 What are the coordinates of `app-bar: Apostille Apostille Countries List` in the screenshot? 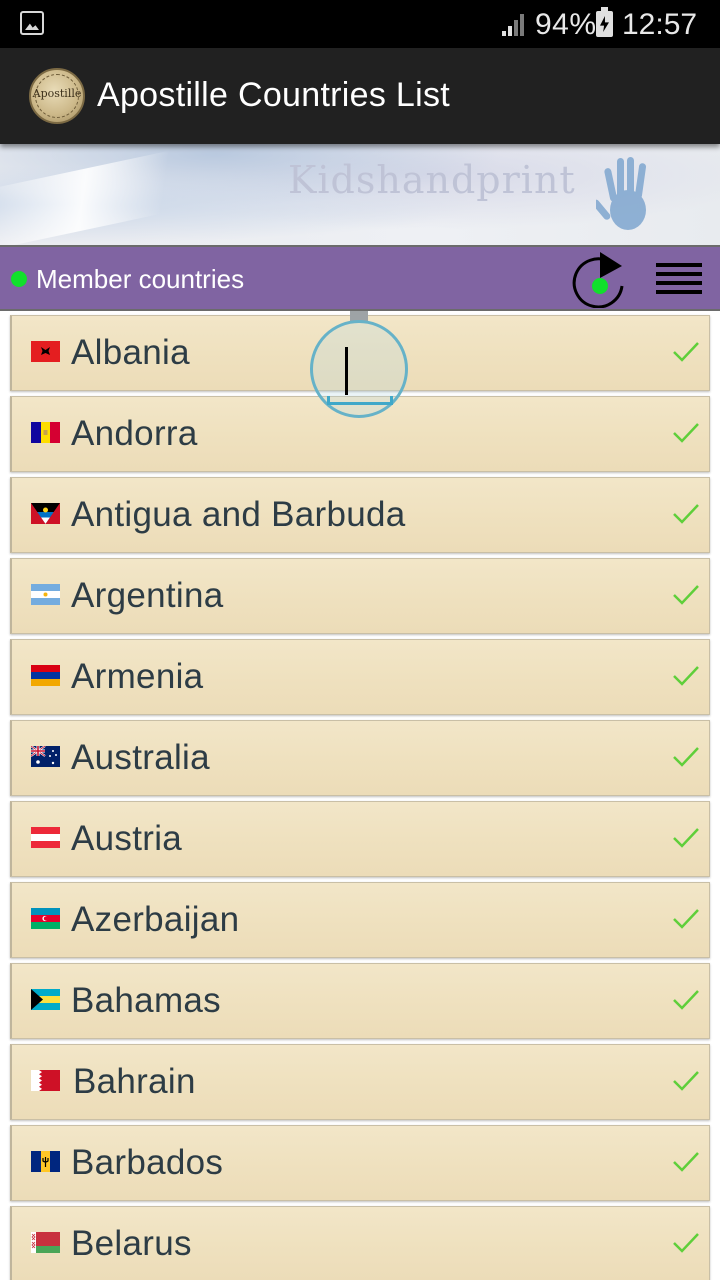 It's located at (360, 96).